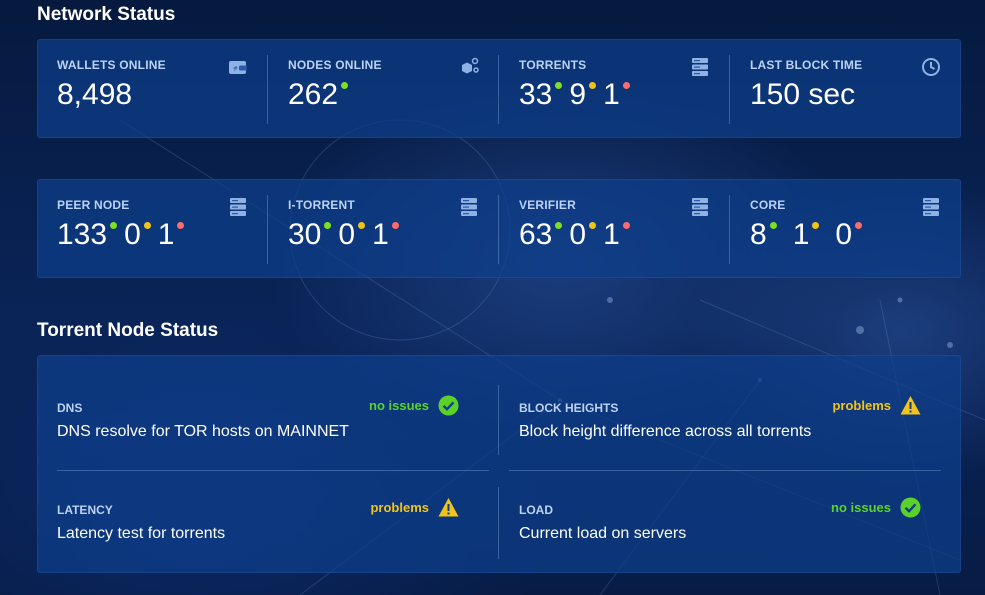  What do you see at coordinates (720, 543) in the screenshot?
I see `health-check-load: LOAD Current load on servers no issues` at bounding box center [720, 543].